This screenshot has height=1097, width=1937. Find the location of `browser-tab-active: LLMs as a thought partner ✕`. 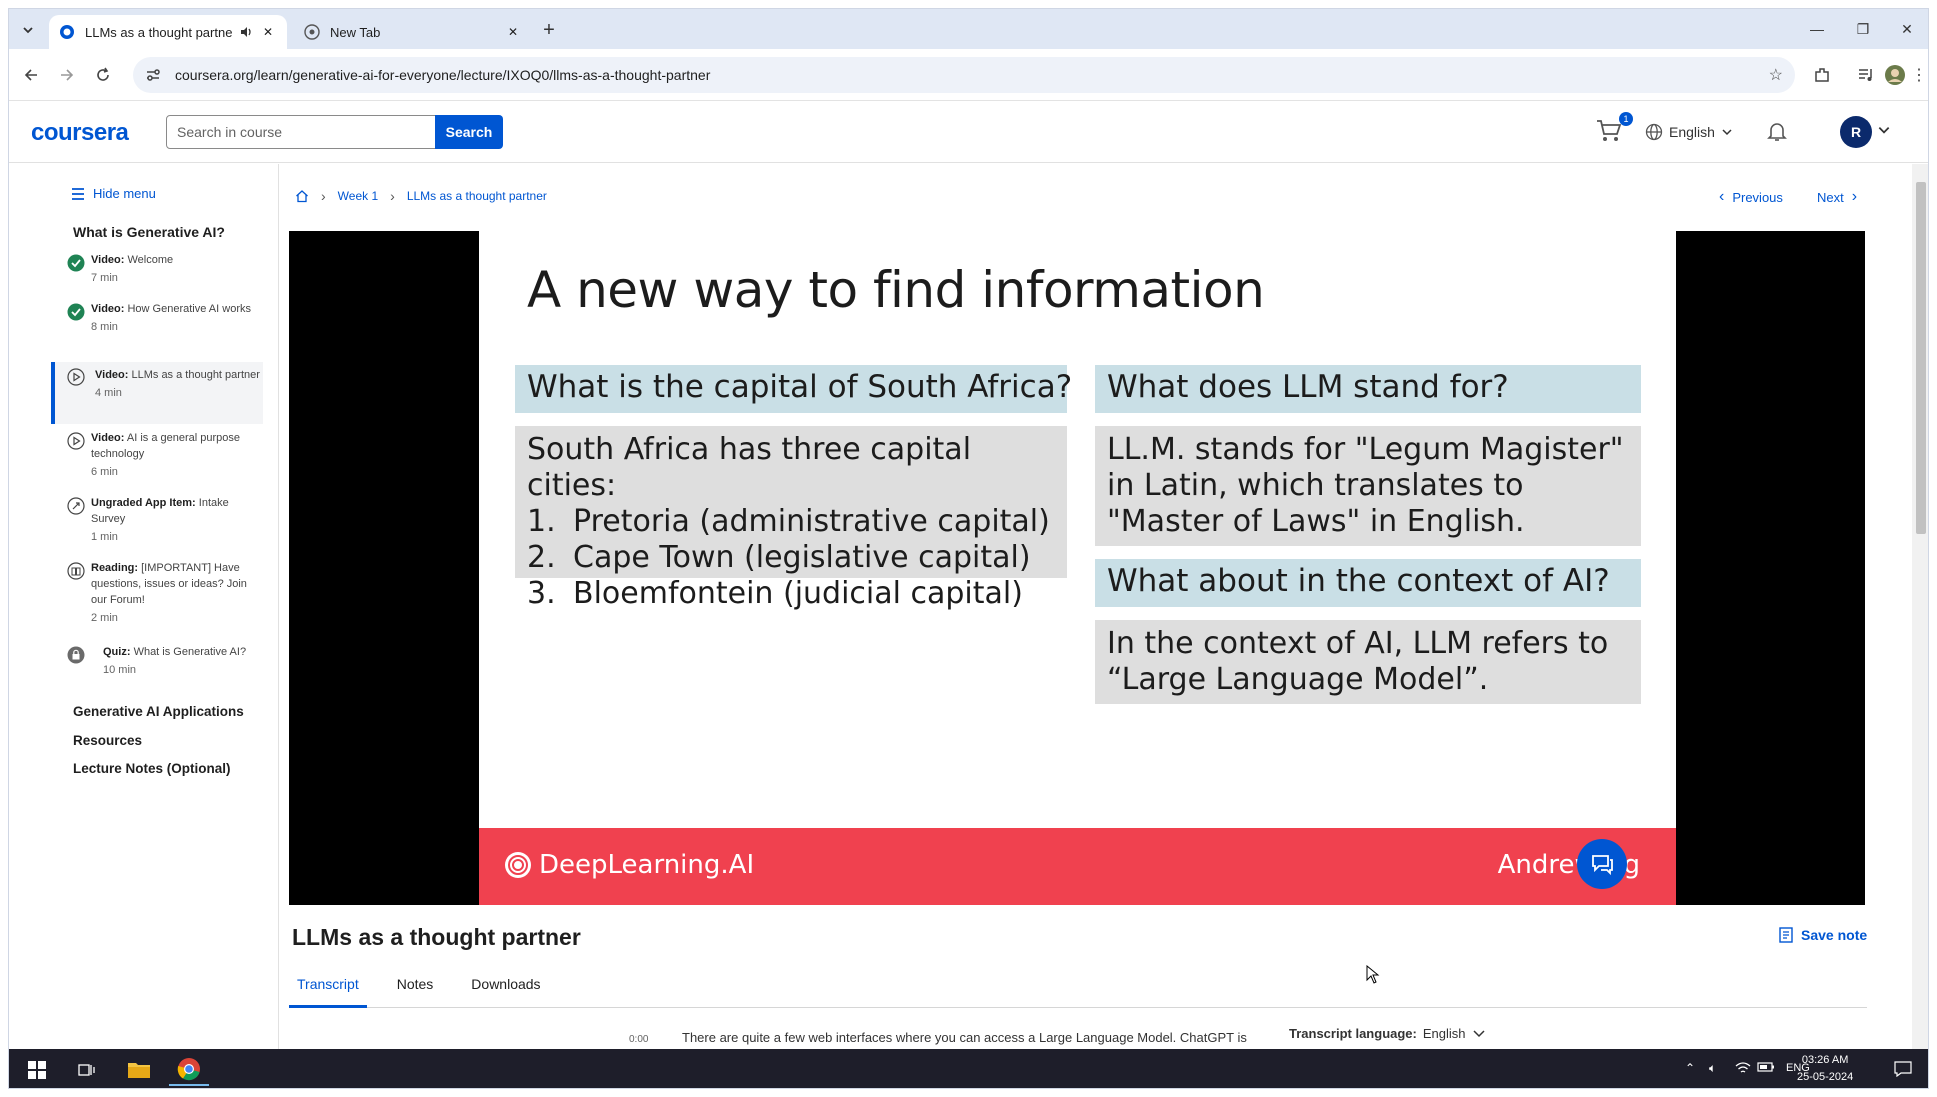

browser-tab-active: LLMs as a thought partner ✕ is located at coordinates (168, 32).